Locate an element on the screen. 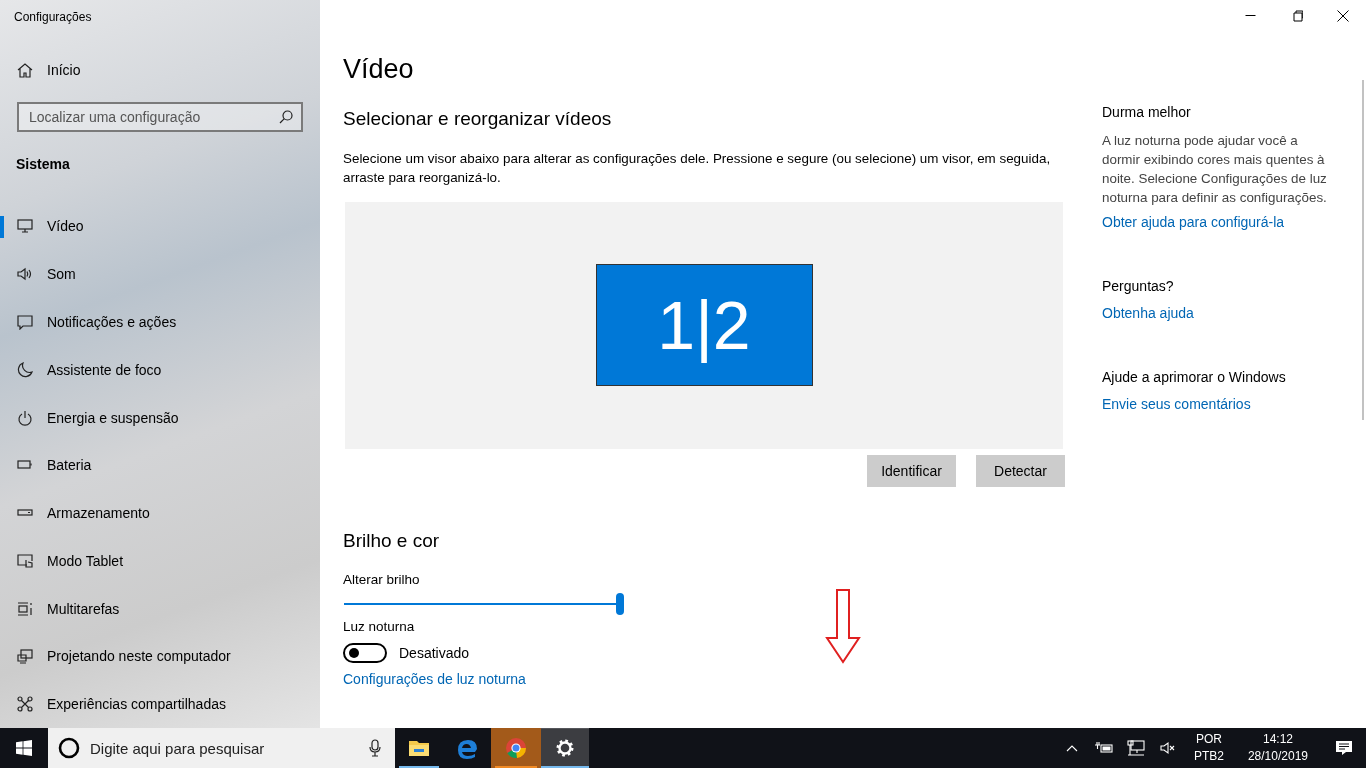  close-icon is located at coordinates (1343, 16).